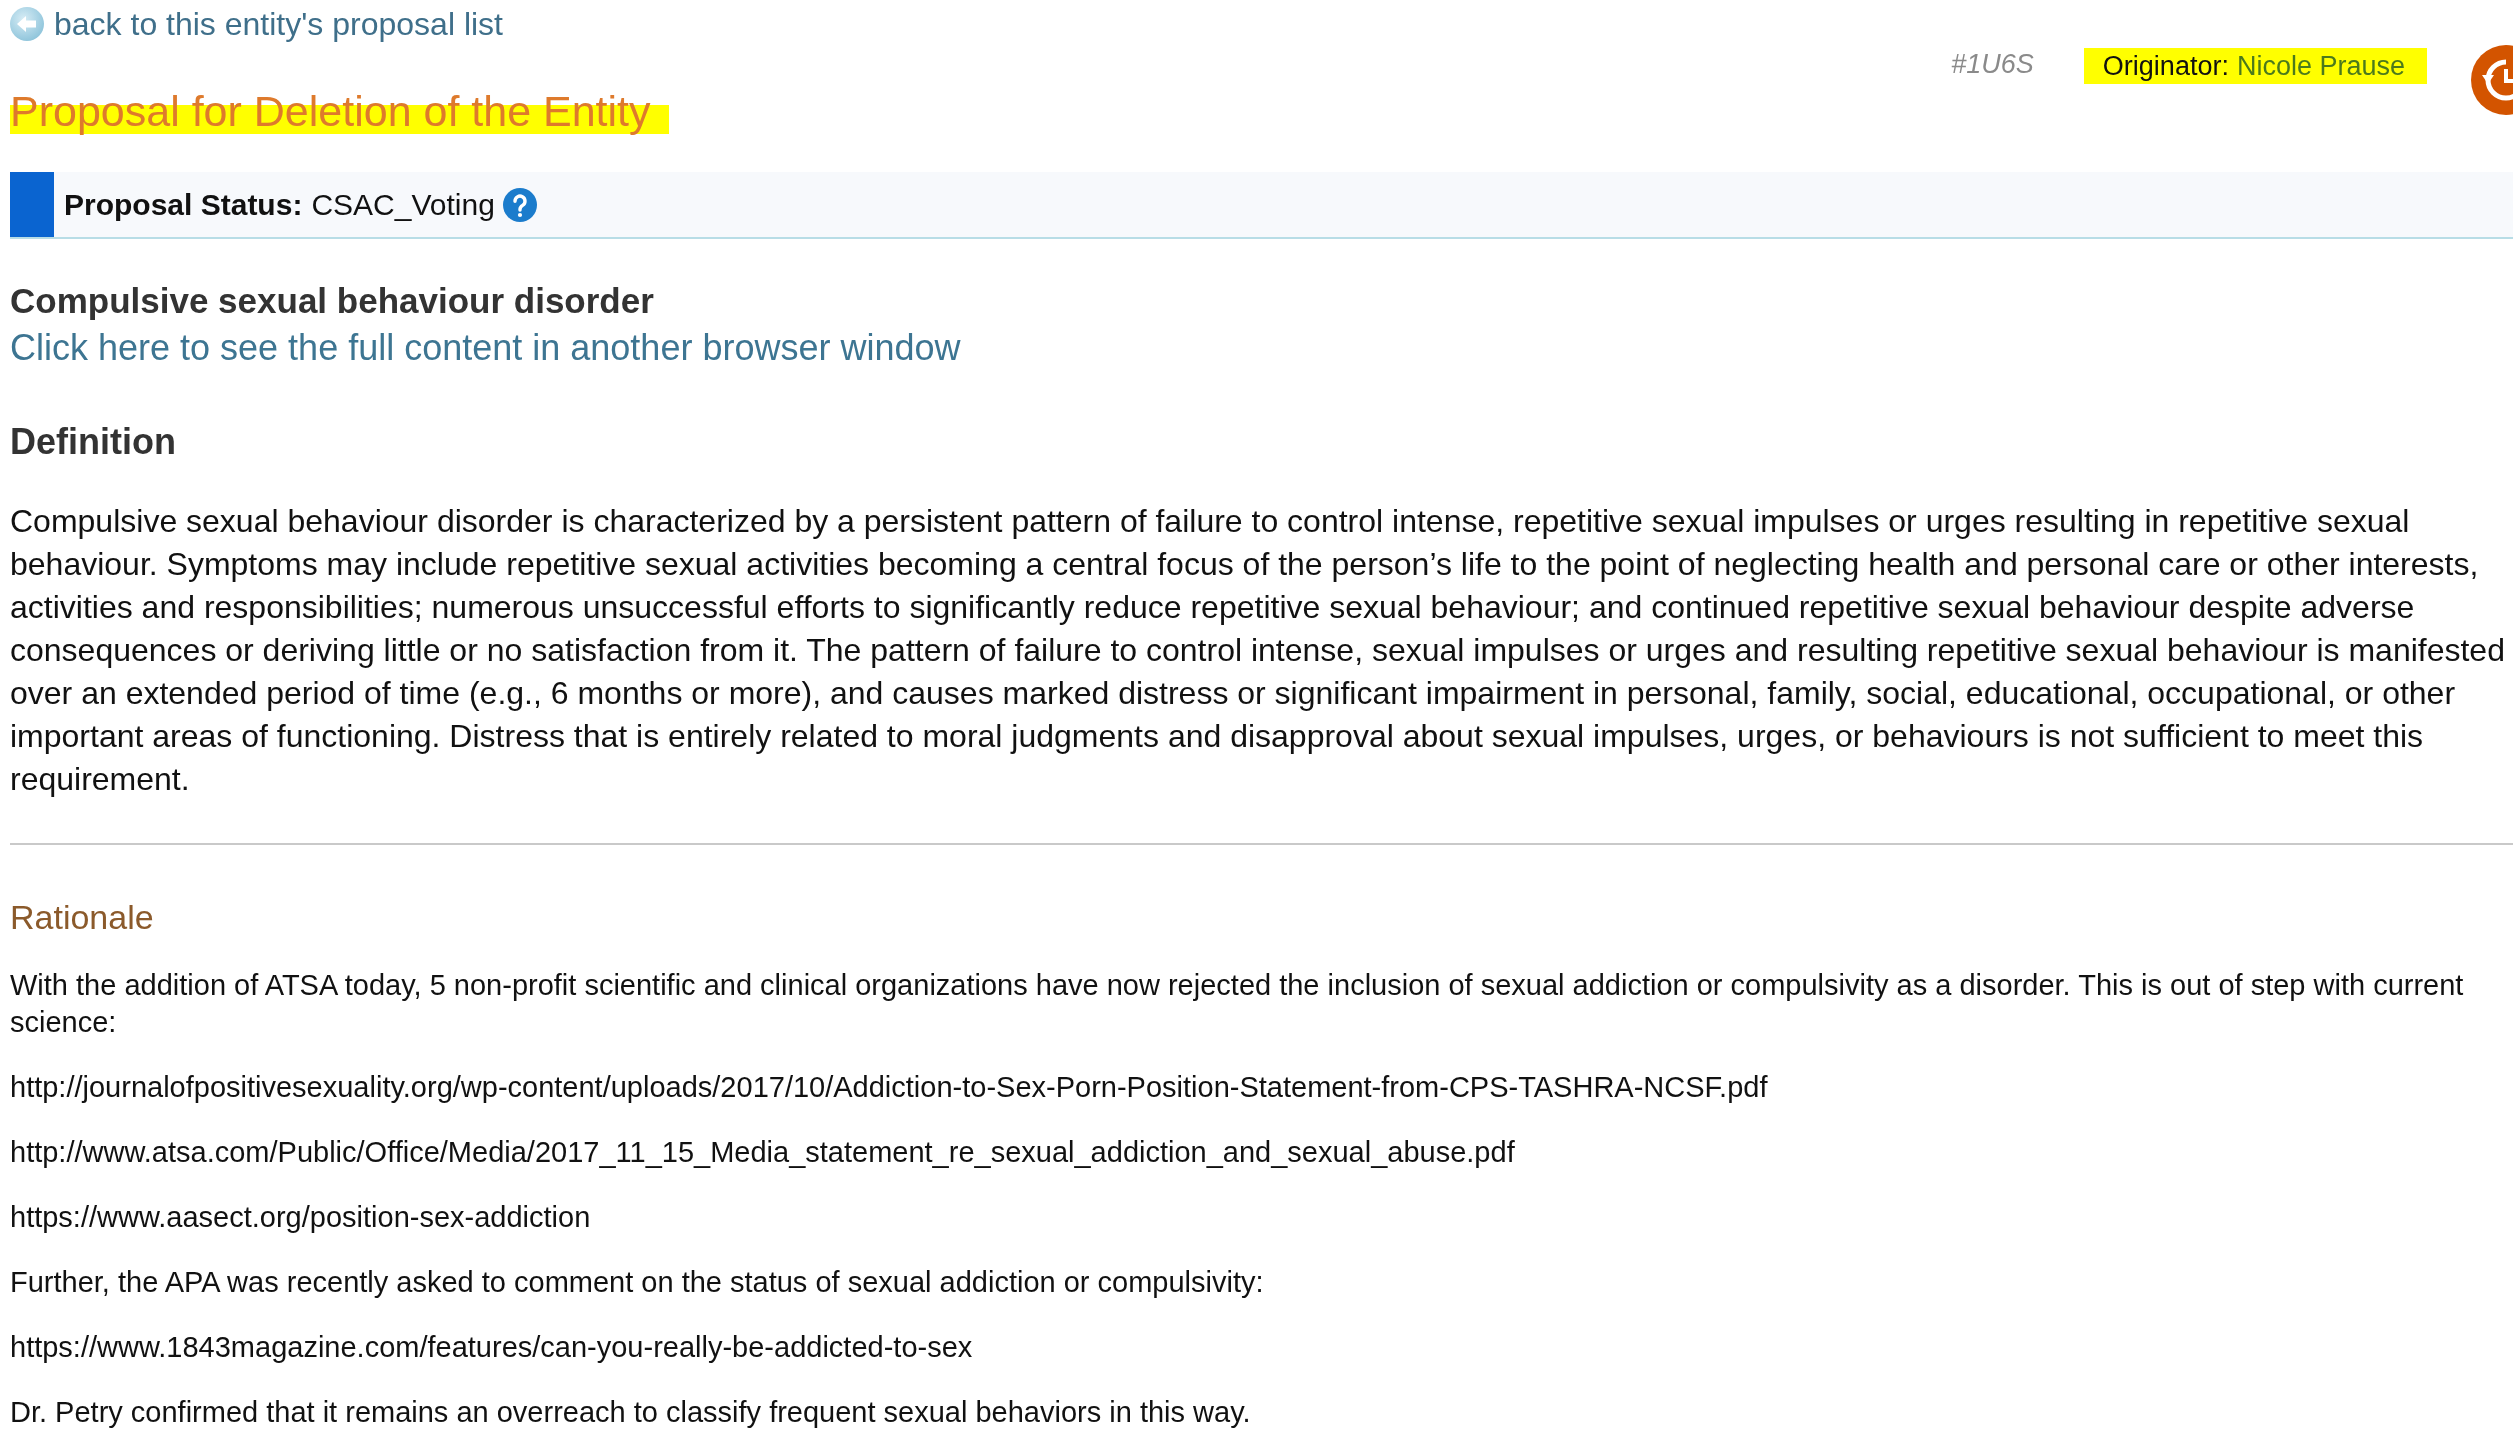  What do you see at coordinates (763, 1152) in the screenshot?
I see `rationale-paragraph: http://www.atsa.com/Public/Office/Media/2017_11_15_Media_statement_re_sexual_addiction_and_sexual_abuse.pdf` at bounding box center [763, 1152].